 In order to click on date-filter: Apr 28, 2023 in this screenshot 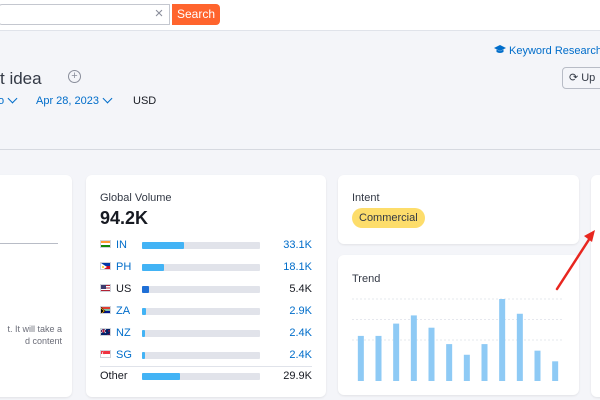, I will do `click(74, 100)`.